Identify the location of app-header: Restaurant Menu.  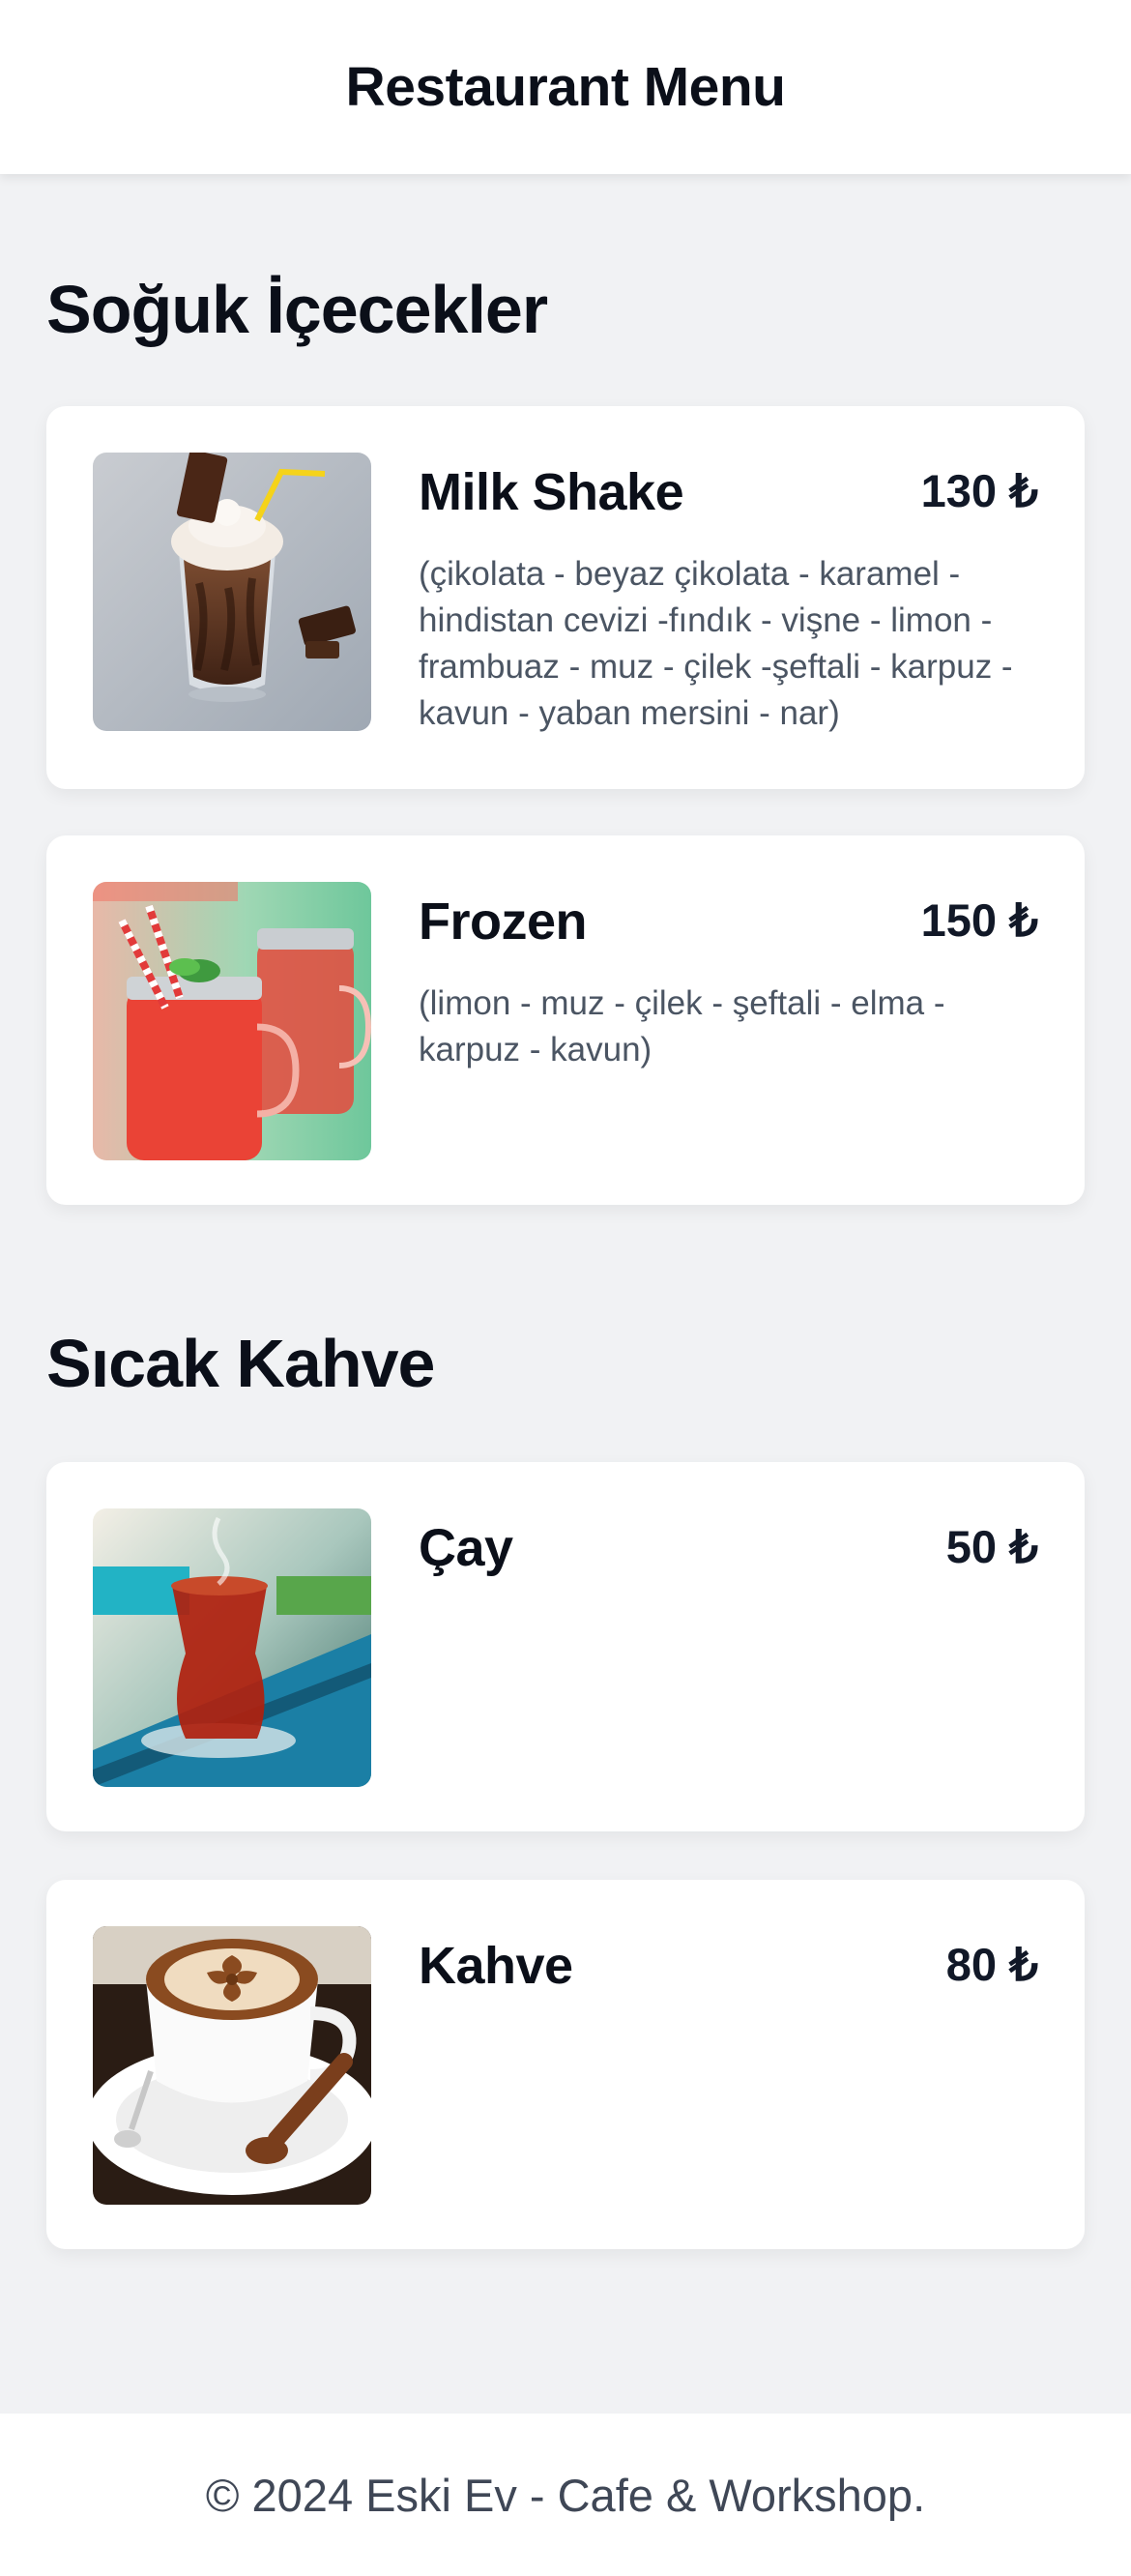
(565, 87).